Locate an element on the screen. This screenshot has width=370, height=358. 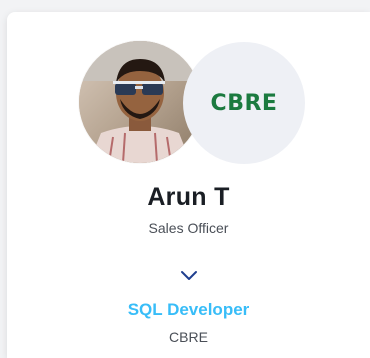
company-logo: CBRE is located at coordinates (244, 103).